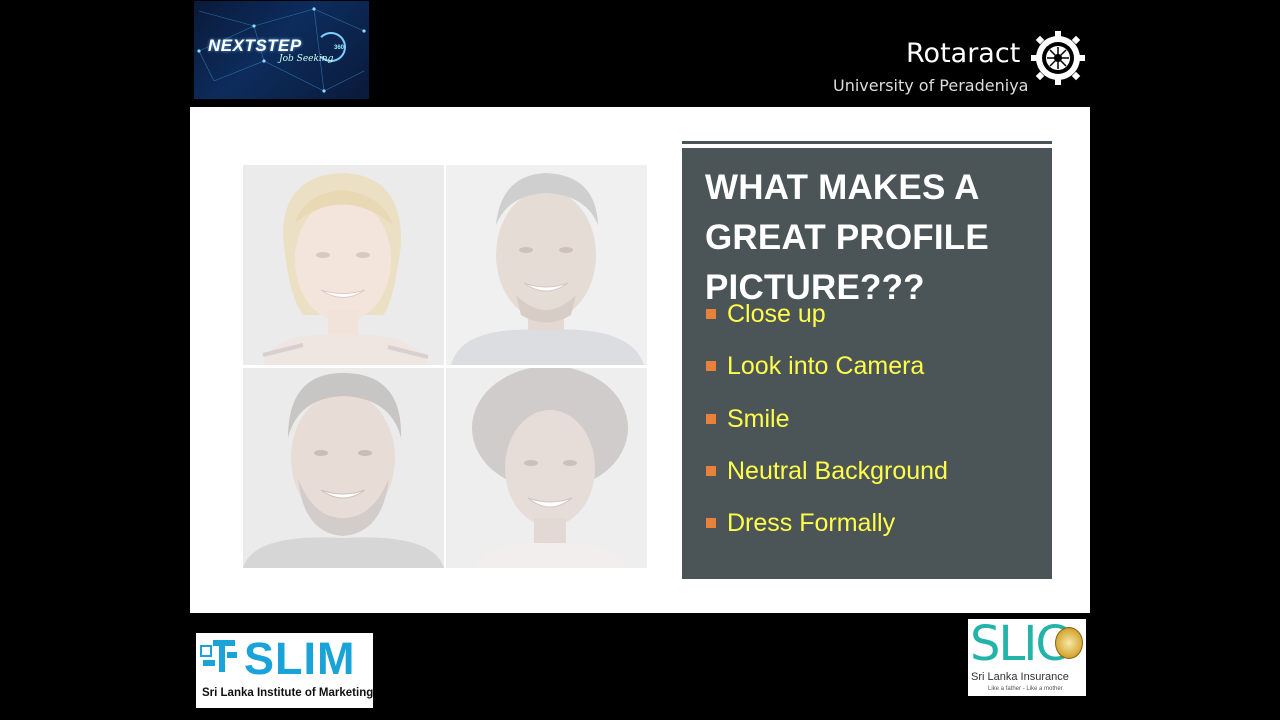  Describe the element at coordinates (218, 656) in the screenshot. I see `slim-mark-icon` at that location.